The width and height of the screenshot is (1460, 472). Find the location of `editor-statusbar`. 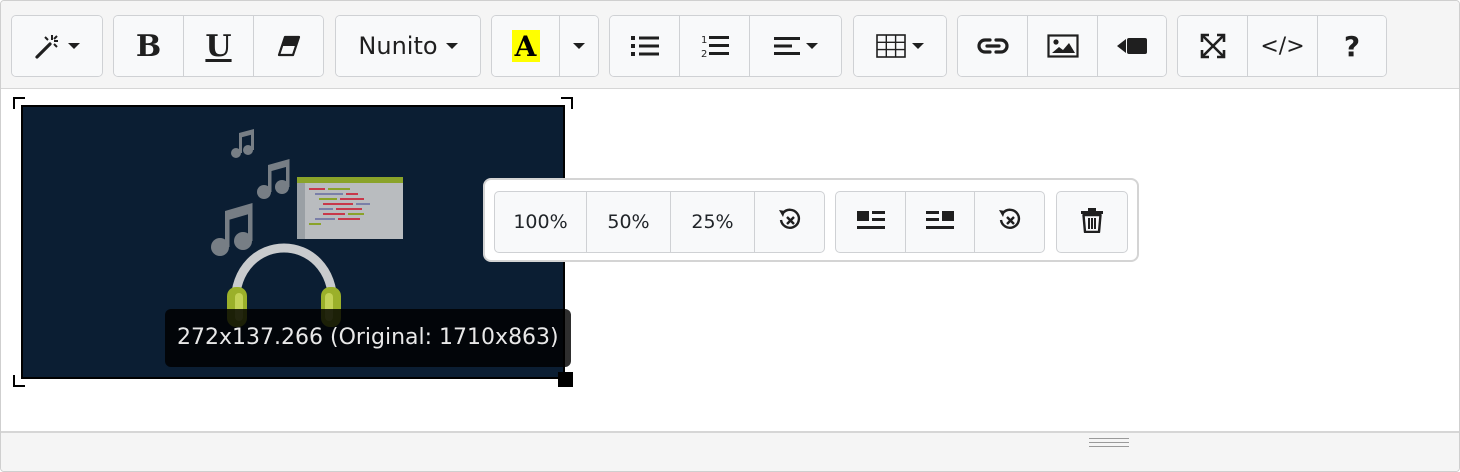

editor-statusbar is located at coordinates (730, 451).